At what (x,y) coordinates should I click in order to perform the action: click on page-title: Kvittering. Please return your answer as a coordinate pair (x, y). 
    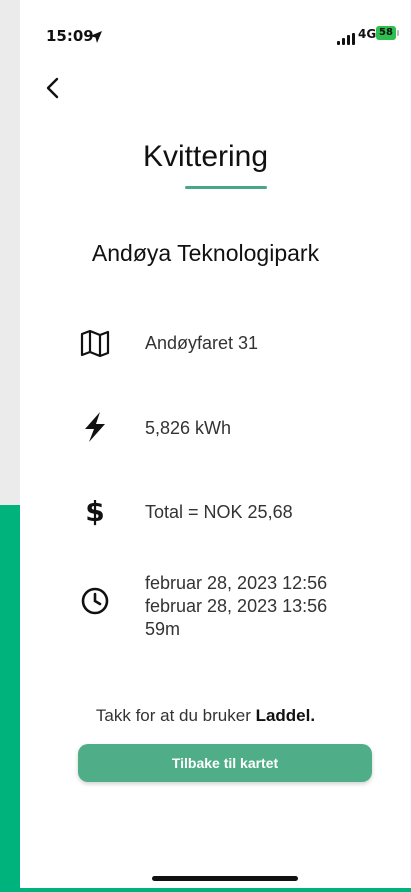
    Looking at the image, I should click on (205, 156).